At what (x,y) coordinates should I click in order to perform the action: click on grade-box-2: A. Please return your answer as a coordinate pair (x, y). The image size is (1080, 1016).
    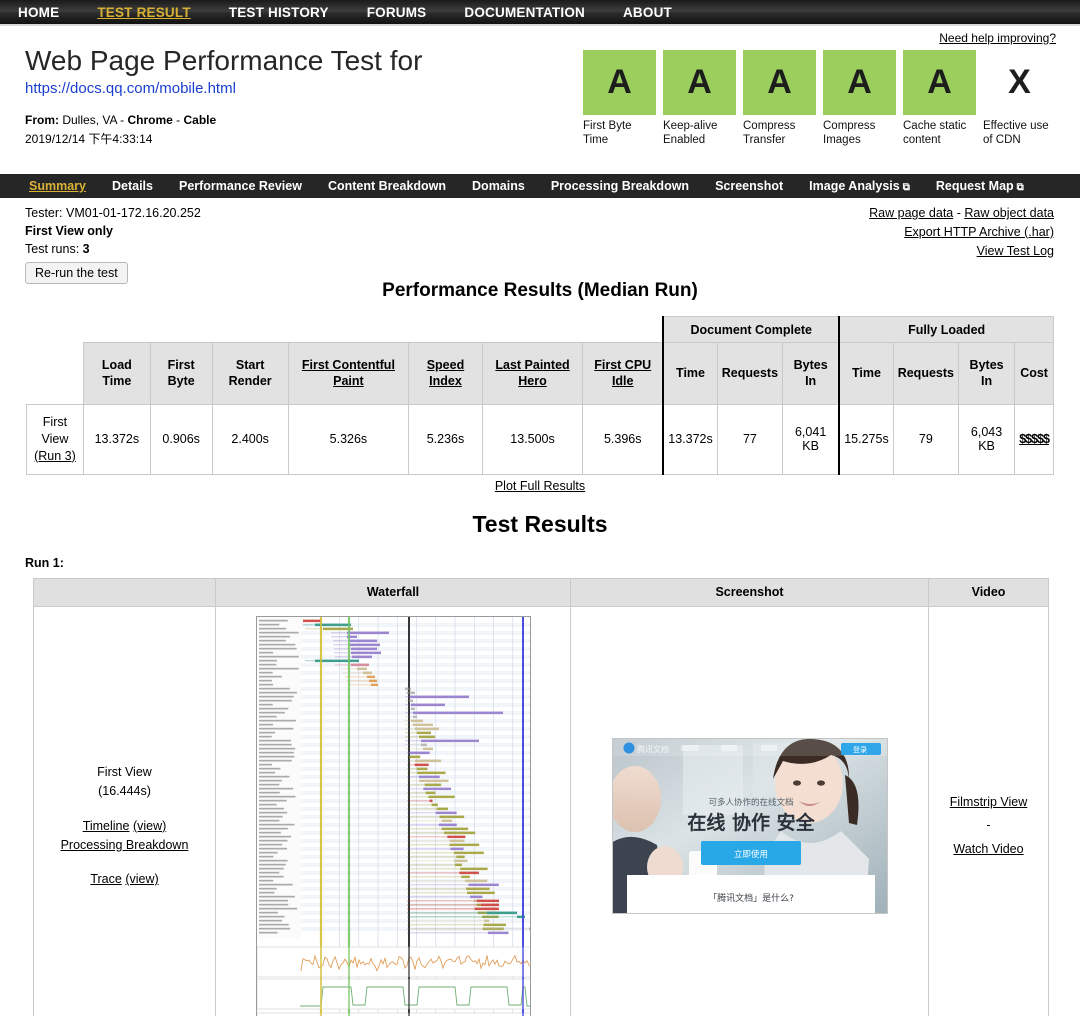
    Looking at the image, I should click on (779, 82).